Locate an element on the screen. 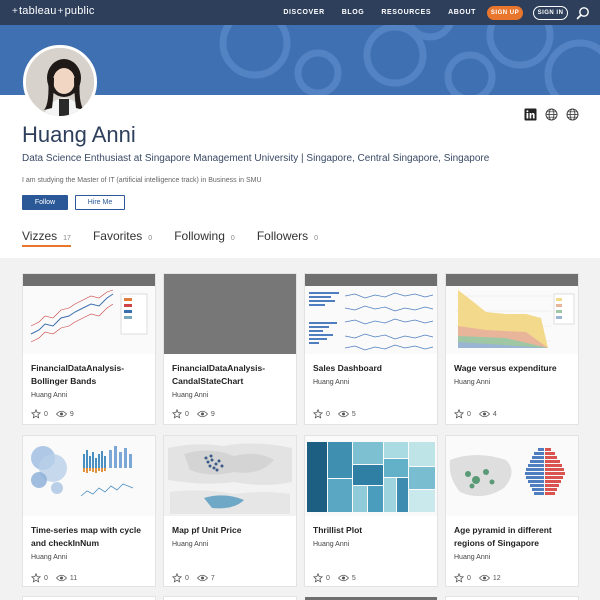  viz-card: Map pf Unit Price Huang Anni 0 7 is located at coordinates (230, 511).